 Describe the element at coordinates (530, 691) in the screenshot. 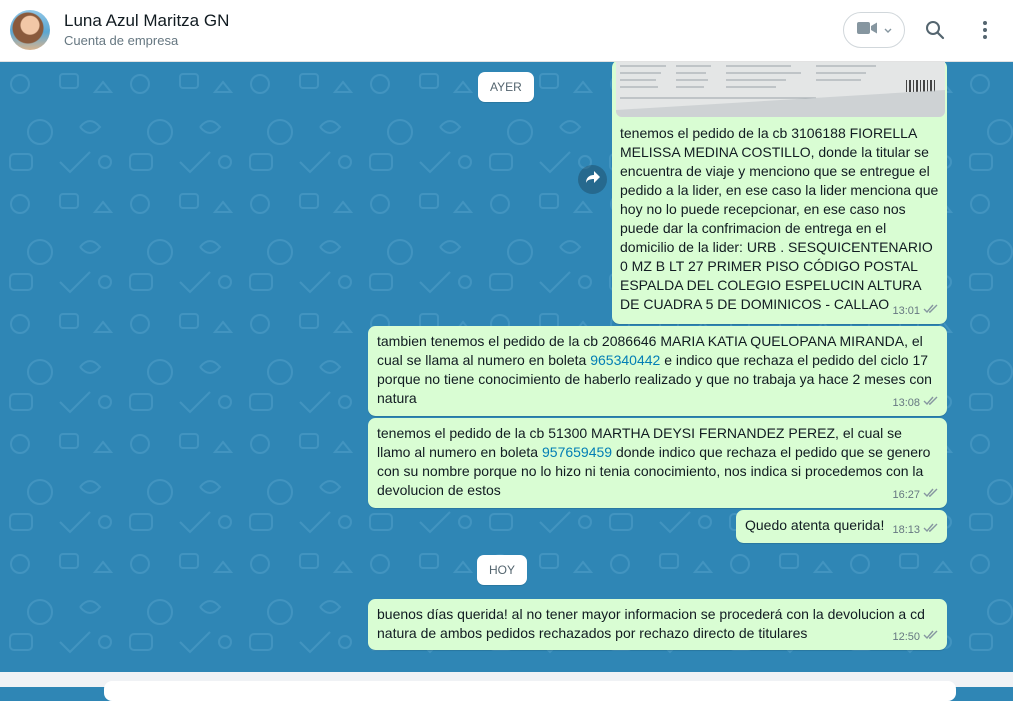

I see `message-input` at that location.